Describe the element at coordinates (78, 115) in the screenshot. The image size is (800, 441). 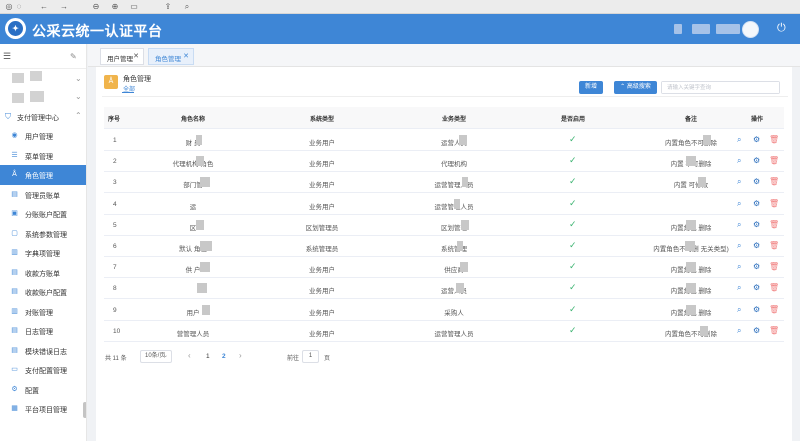
I see `chevron-up-icon: ⌃` at that location.